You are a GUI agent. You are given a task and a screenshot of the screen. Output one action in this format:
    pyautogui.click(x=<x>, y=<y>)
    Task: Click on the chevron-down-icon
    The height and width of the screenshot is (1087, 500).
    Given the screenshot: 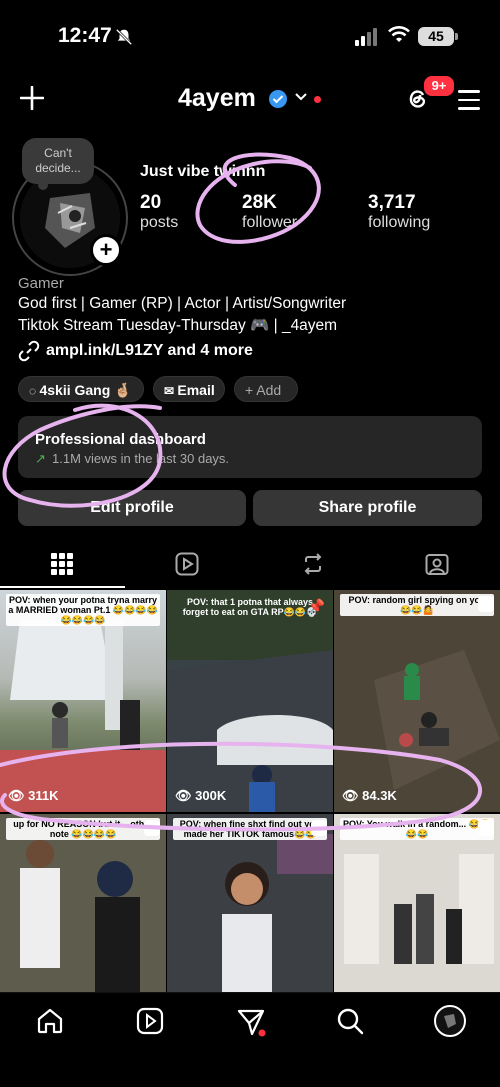 What is the action you would take?
    pyautogui.click(x=301, y=97)
    